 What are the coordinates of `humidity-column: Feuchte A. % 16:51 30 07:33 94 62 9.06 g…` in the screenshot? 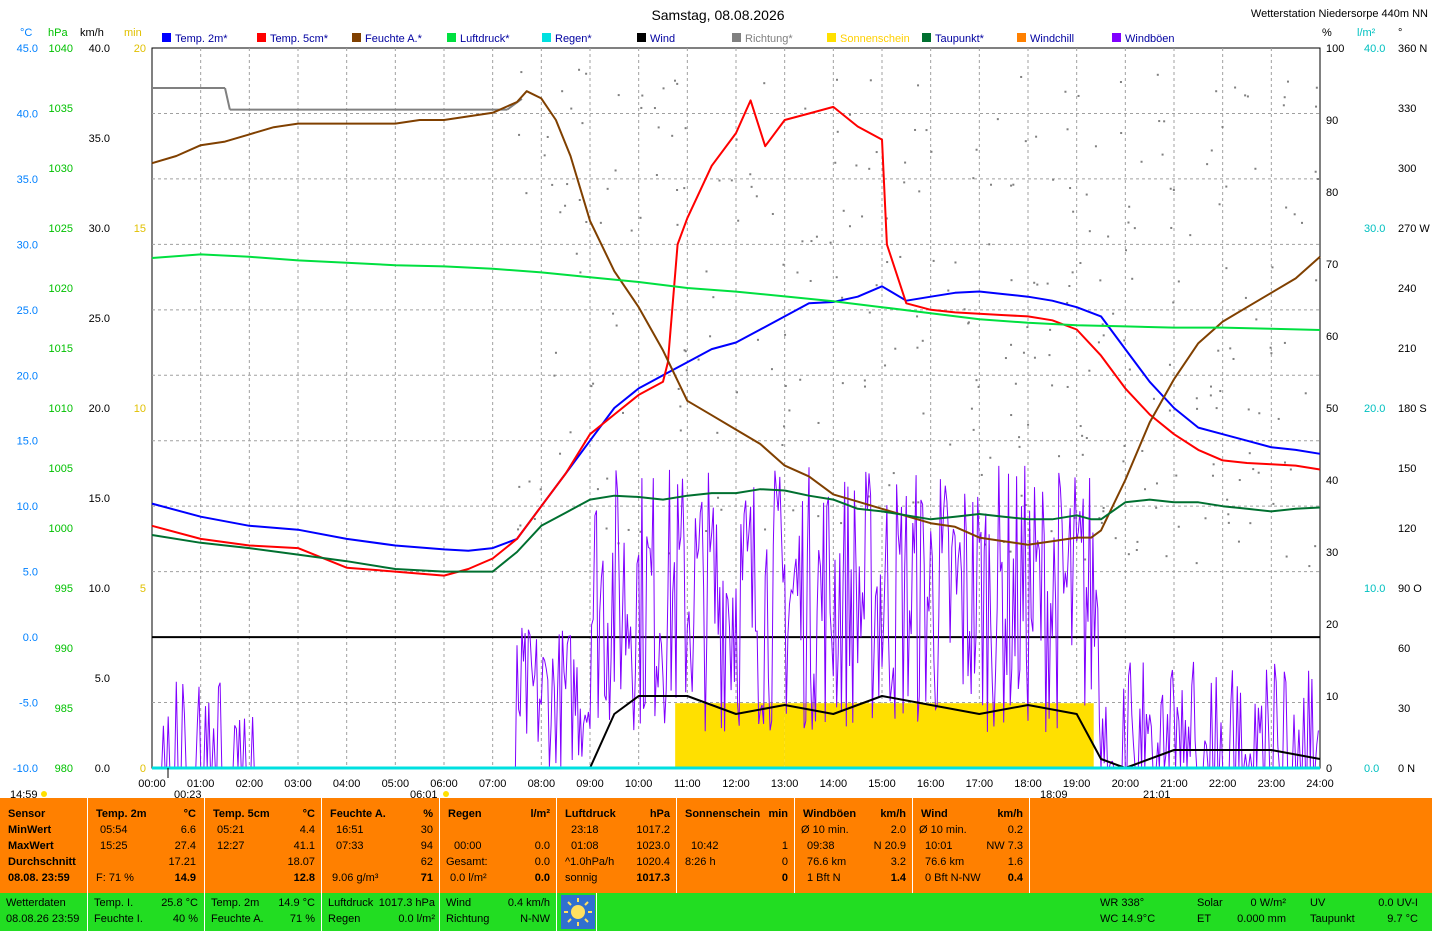 It's located at (381, 845).